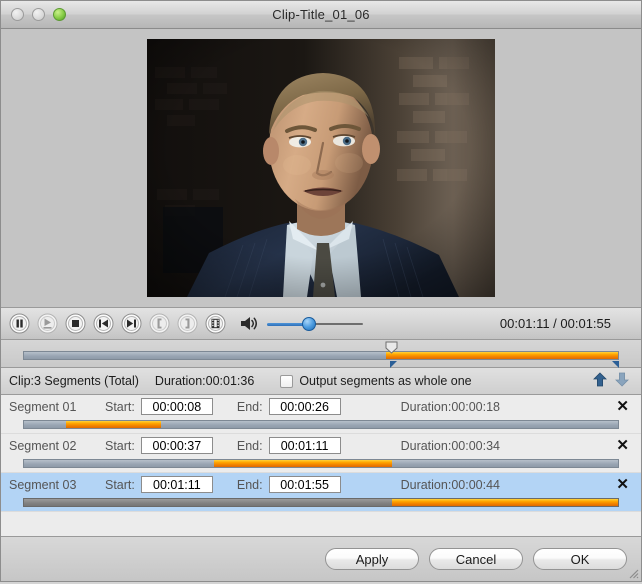 This screenshot has width=642, height=584. What do you see at coordinates (74, 381) in the screenshot?
I see `clip-segment-count: Clip:3 Segments (Total)` at bounding box center [74, 381].